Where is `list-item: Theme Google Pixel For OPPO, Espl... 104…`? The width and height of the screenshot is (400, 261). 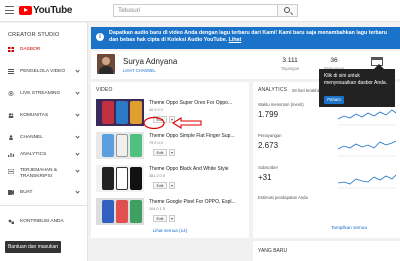 list-item: Theme Google Pixel For OPPO, Espl... 104… is located at coordinates (171, 212).